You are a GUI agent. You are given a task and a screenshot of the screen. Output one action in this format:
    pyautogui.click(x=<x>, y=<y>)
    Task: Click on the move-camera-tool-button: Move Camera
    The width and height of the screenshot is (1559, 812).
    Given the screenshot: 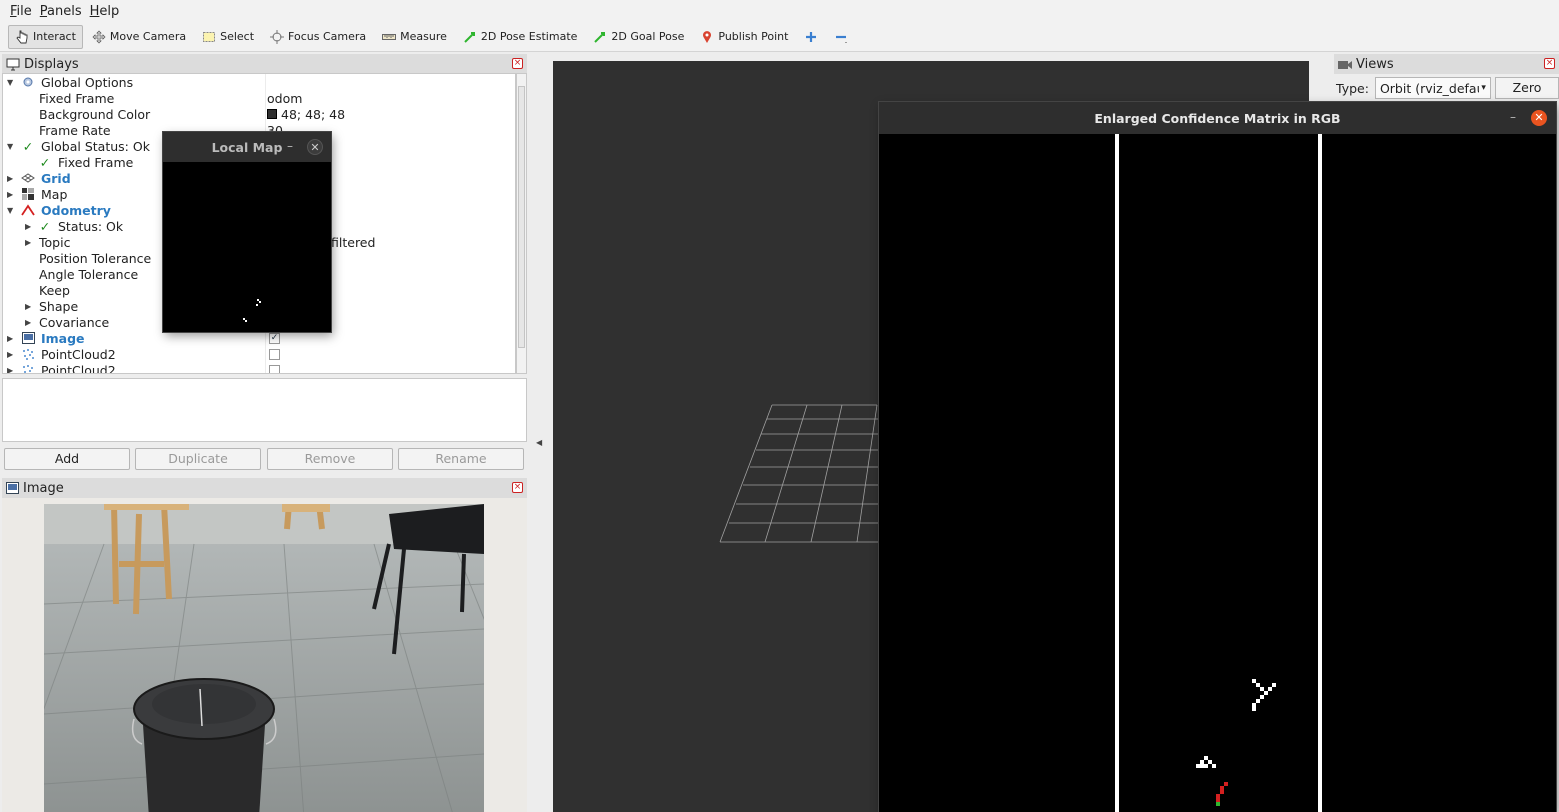 What is the action you would take?
    pyautogui.click(x=139, y=37)
    